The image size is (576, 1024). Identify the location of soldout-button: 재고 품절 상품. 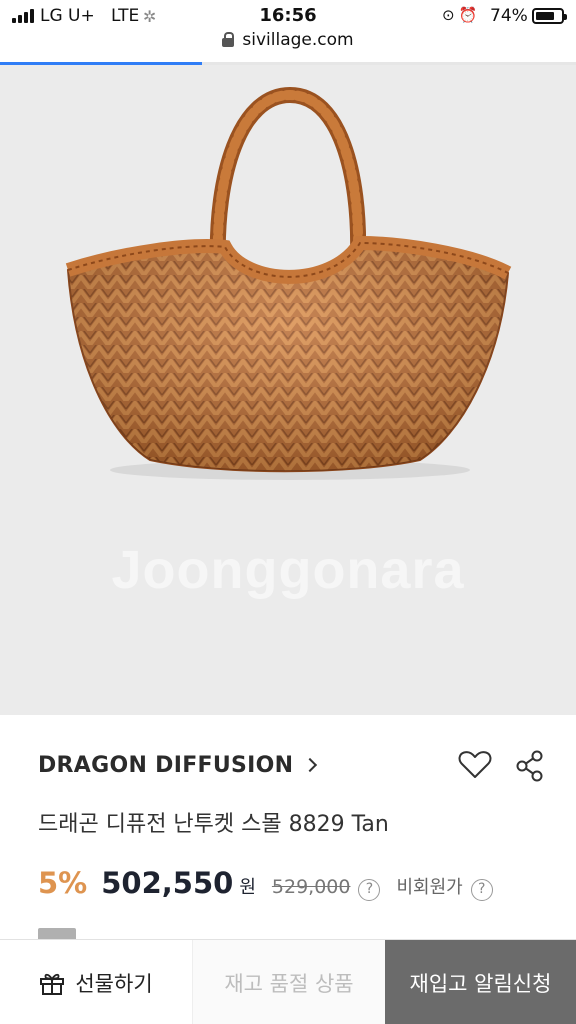
(289, 982).